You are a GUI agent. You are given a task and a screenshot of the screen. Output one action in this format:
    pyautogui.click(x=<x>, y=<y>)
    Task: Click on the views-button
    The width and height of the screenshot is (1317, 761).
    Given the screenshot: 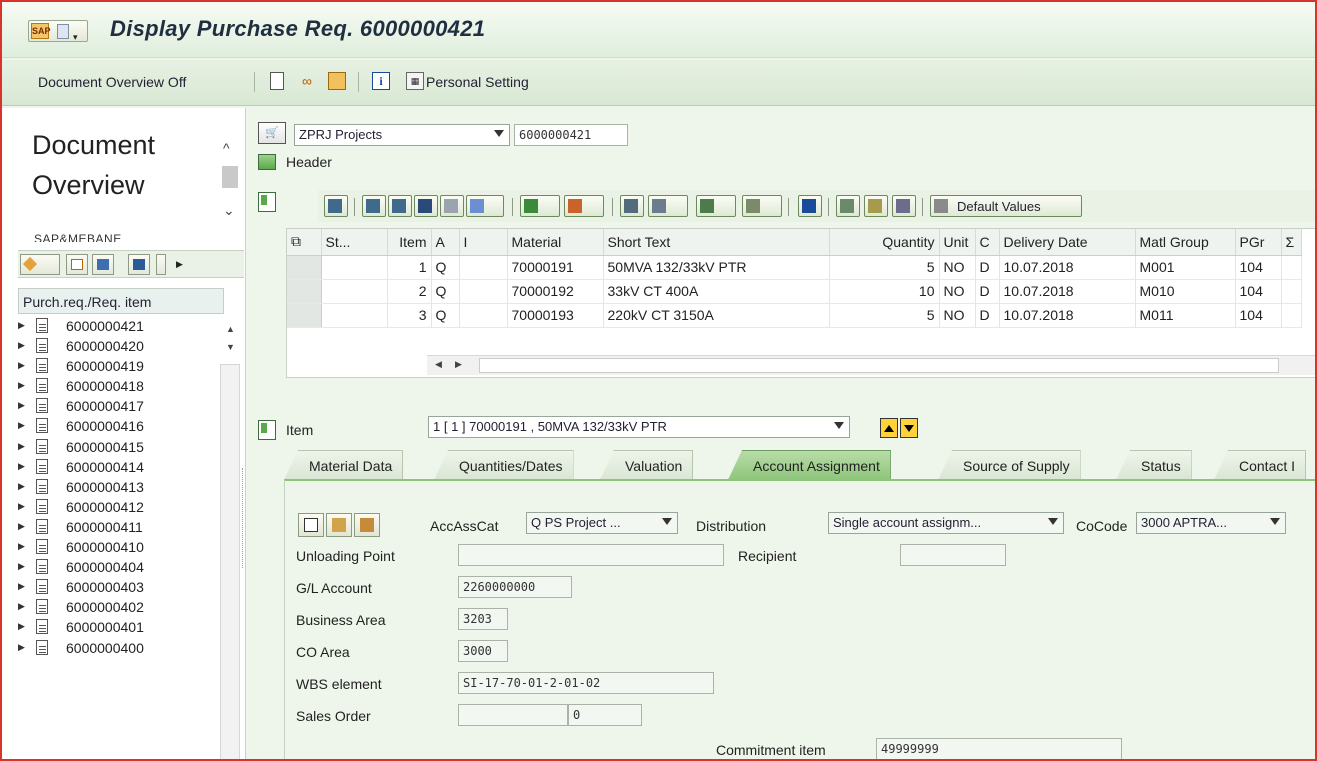 What is the action you would take?
    pyautogui.click(x=668, y=206)
    